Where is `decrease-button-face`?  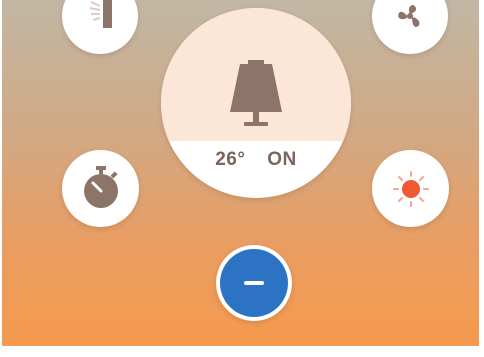 decrease-button-face is located at coordinates (254, 283).